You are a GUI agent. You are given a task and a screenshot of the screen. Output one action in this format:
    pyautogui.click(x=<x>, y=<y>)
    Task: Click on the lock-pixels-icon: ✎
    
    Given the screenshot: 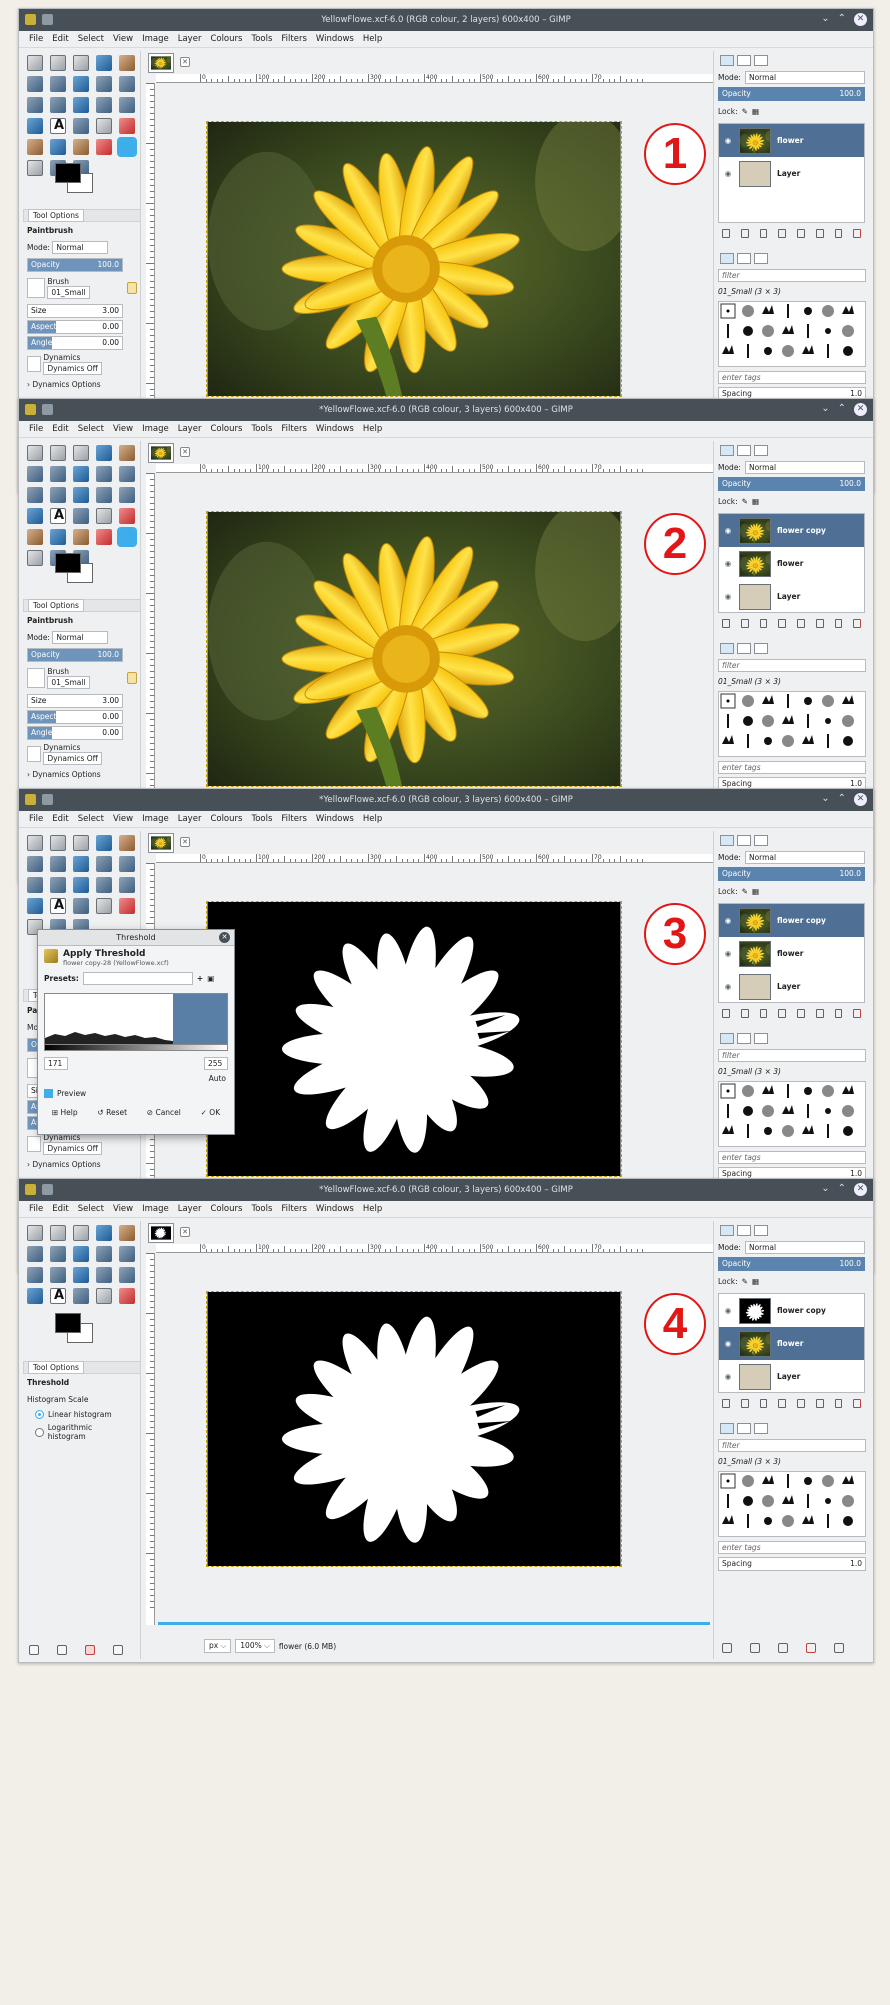 What is the action you would take?
    pyautogui.click(x=745, y=891)
    